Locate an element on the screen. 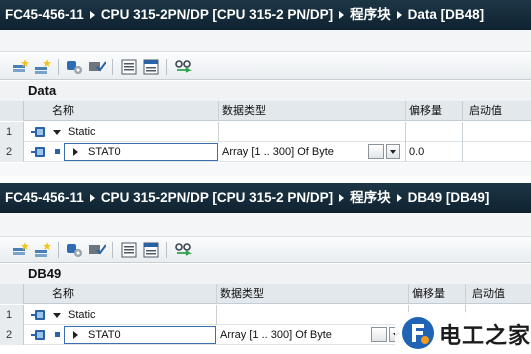 This screenshot has width=531, height=354. watermark-logo-icon is located at coordinates (418, 333).